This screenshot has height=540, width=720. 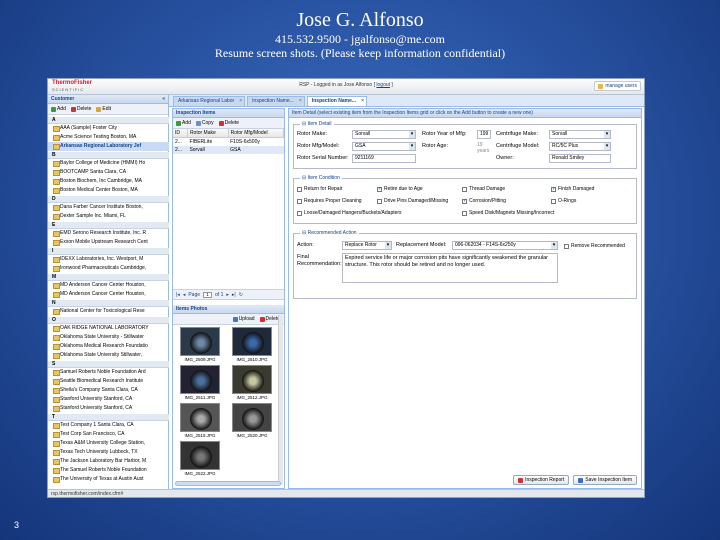 I want to click on photo-thumbnail: IMG_2509.JPG, so click(x=200, y=344).